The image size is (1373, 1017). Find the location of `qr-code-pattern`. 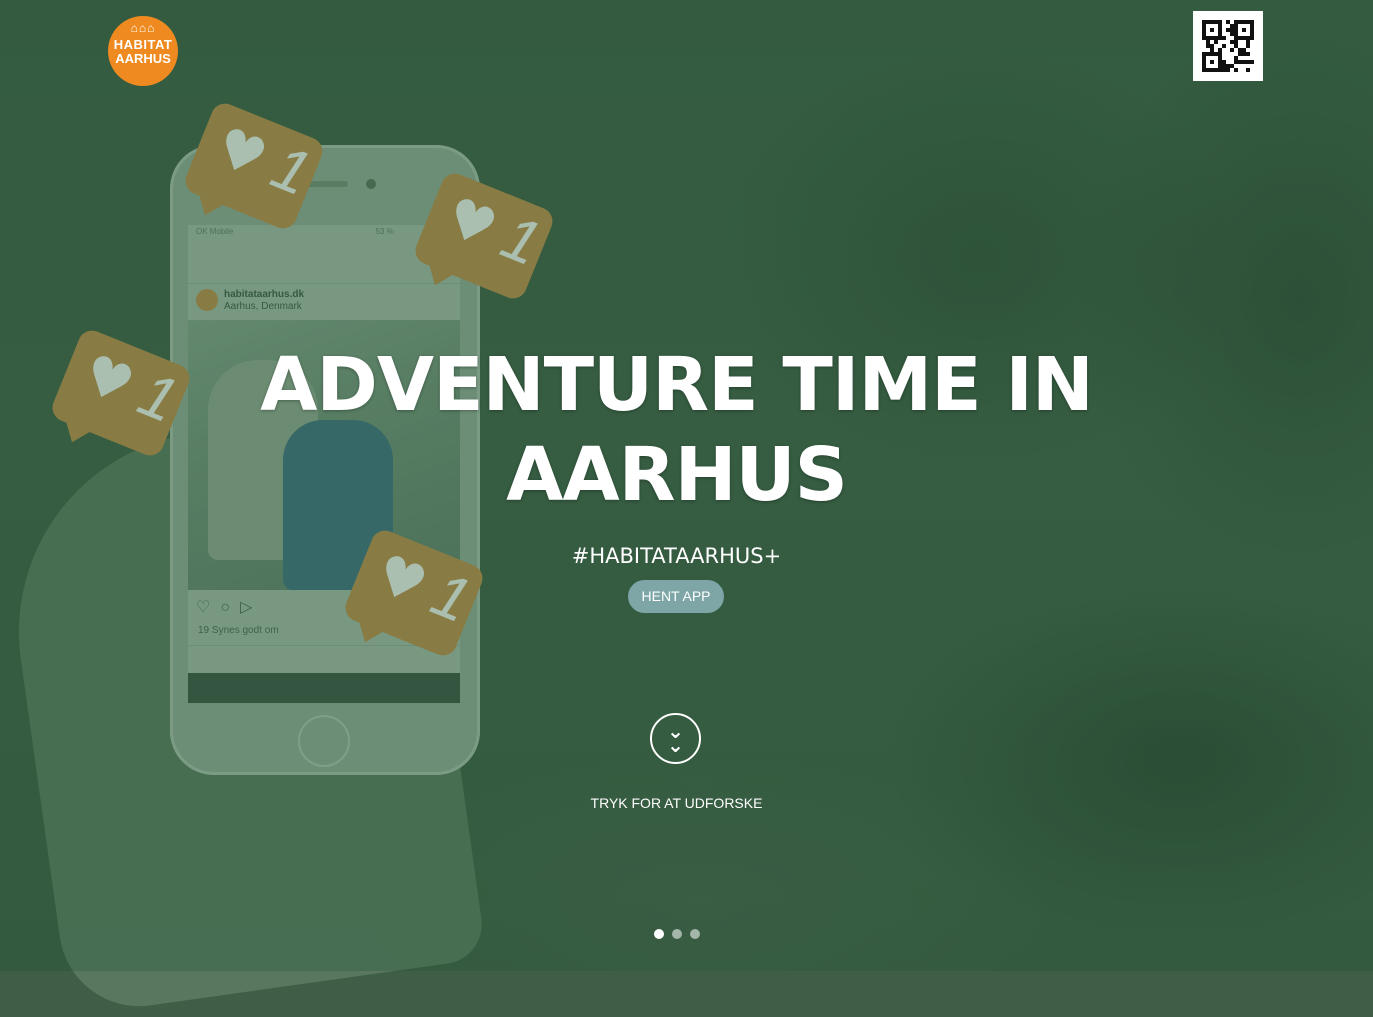

qr-code-pattern is located at coordinates (1228, 46).